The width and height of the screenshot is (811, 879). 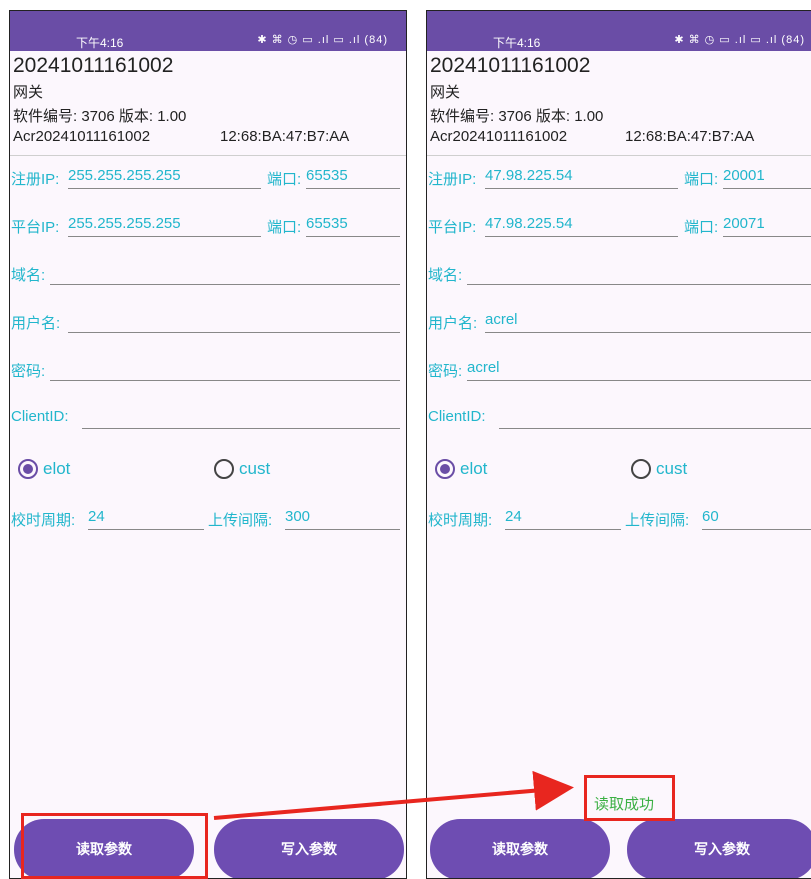 I want to click on reg-port-input: 65535, so click(x=353, y=177).